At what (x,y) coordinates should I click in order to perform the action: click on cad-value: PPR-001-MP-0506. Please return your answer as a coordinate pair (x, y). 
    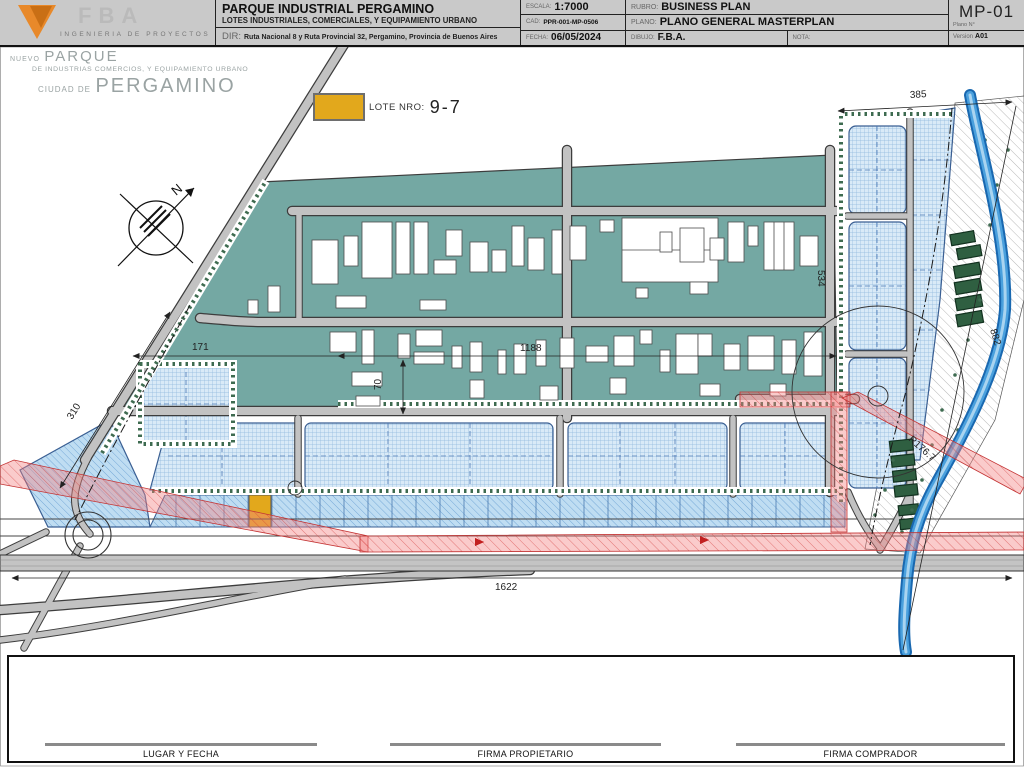
    Looking at the image, I should click on (571, 22).